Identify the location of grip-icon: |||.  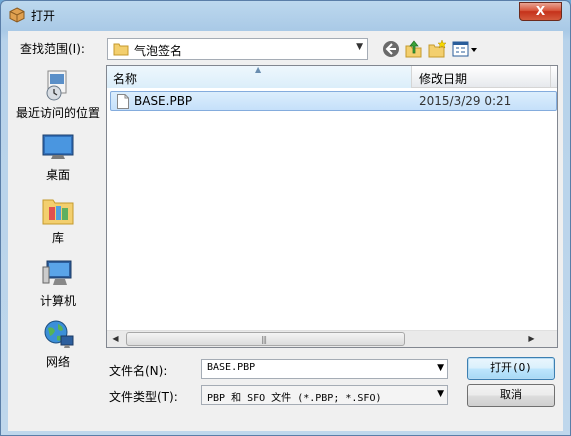
(264, 339).